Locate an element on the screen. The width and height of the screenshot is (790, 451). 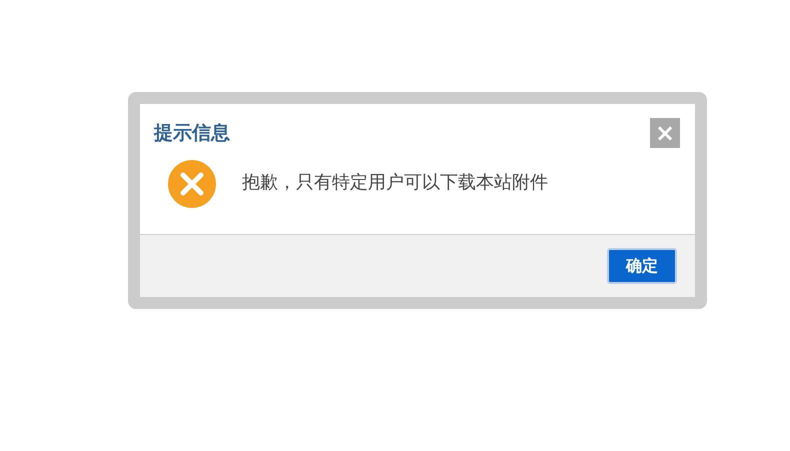
dialog-title: 提示信息 is located at coordinates (192, 133).